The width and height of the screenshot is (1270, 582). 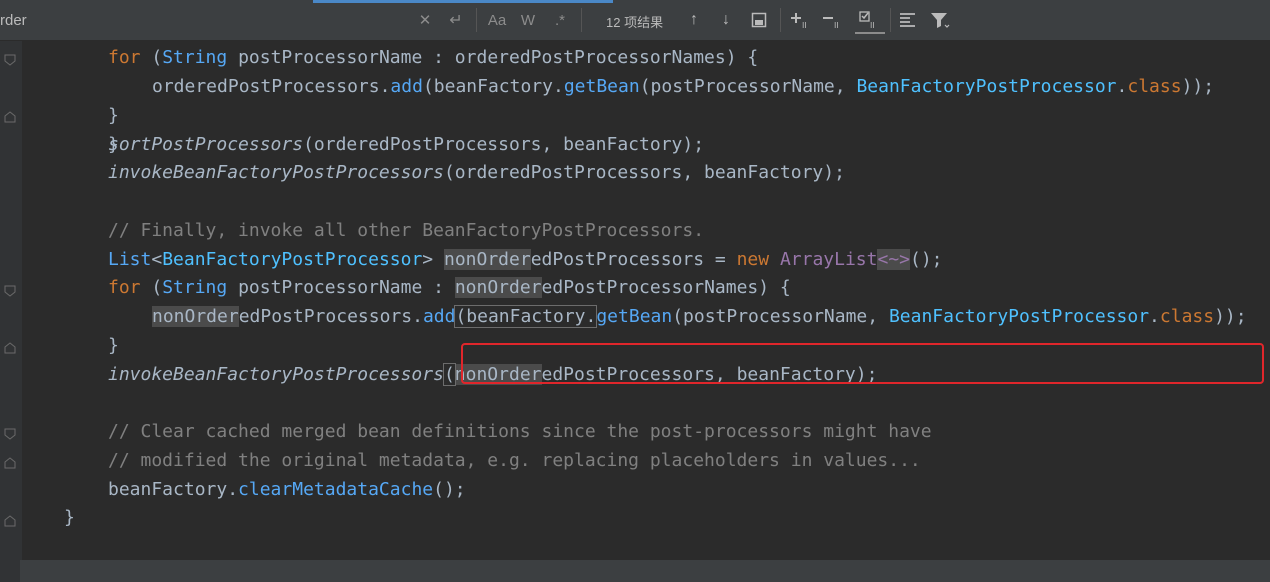 I want to click on remove-selection-icon: II, so click(x=834, y=20).